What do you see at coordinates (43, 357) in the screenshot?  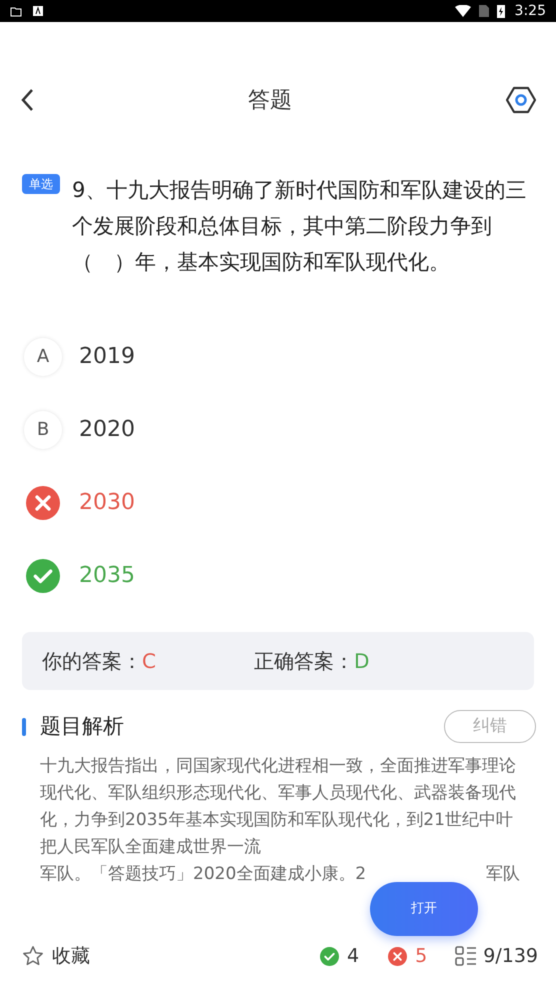 I see `option-letter: A` at bounding box center [43, 357].